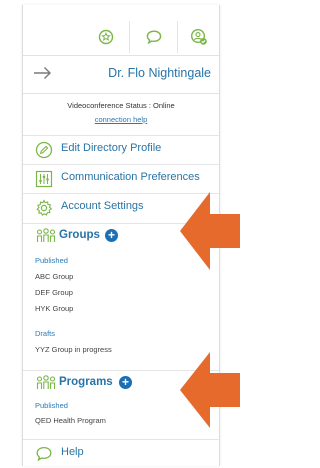 The width and height of the screenshot is (320, 468). Describe the element at coordinates (44, 179) in the screenshot. I see `sliders-icon` at that location.